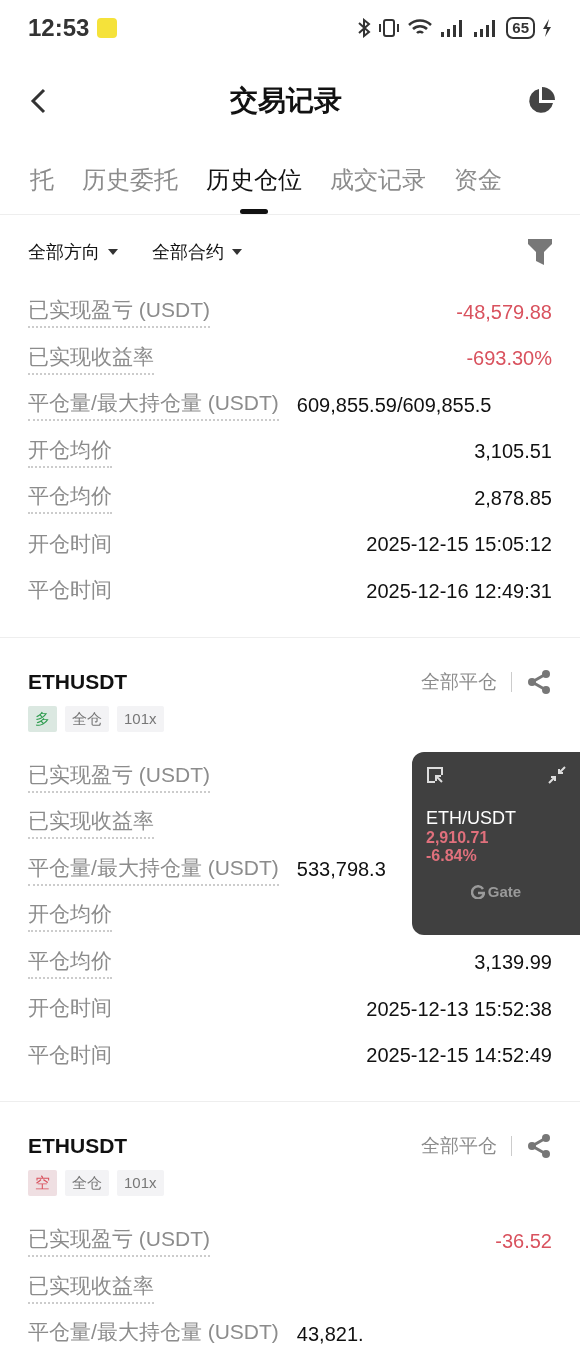 Image resolution: width=580 pixels, height=1345 pixels. Describe the element at coordinates (107, 28) in the screenshot. I see `app-icon` at that location.